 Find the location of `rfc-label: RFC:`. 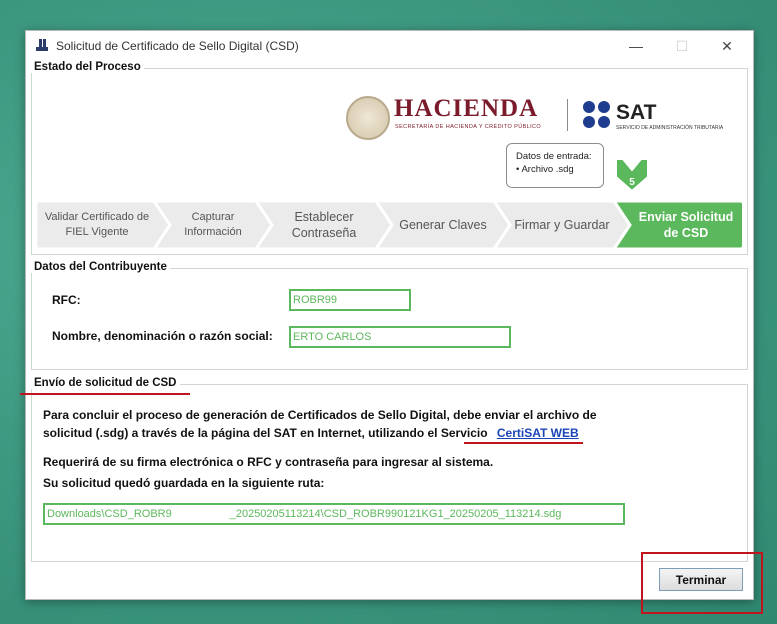

rfc-label: RFC: is located at coordinates (66, 300).